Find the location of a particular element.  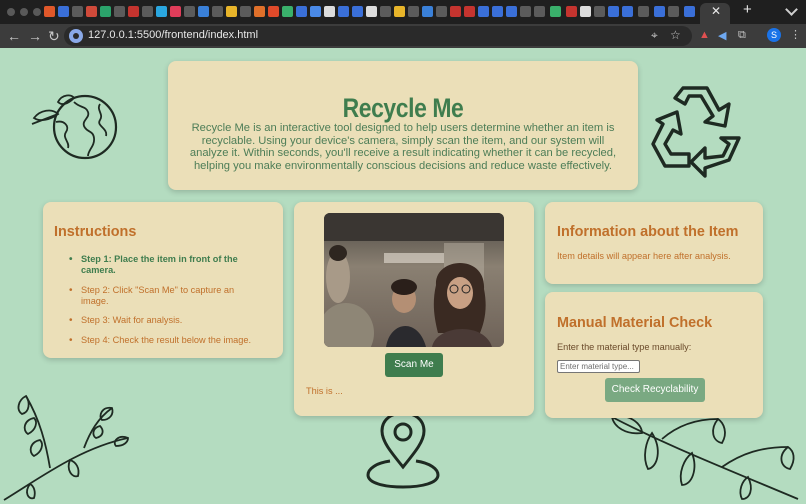

browser-tab-bar: ✕ + is located at coordinates (403, 12).